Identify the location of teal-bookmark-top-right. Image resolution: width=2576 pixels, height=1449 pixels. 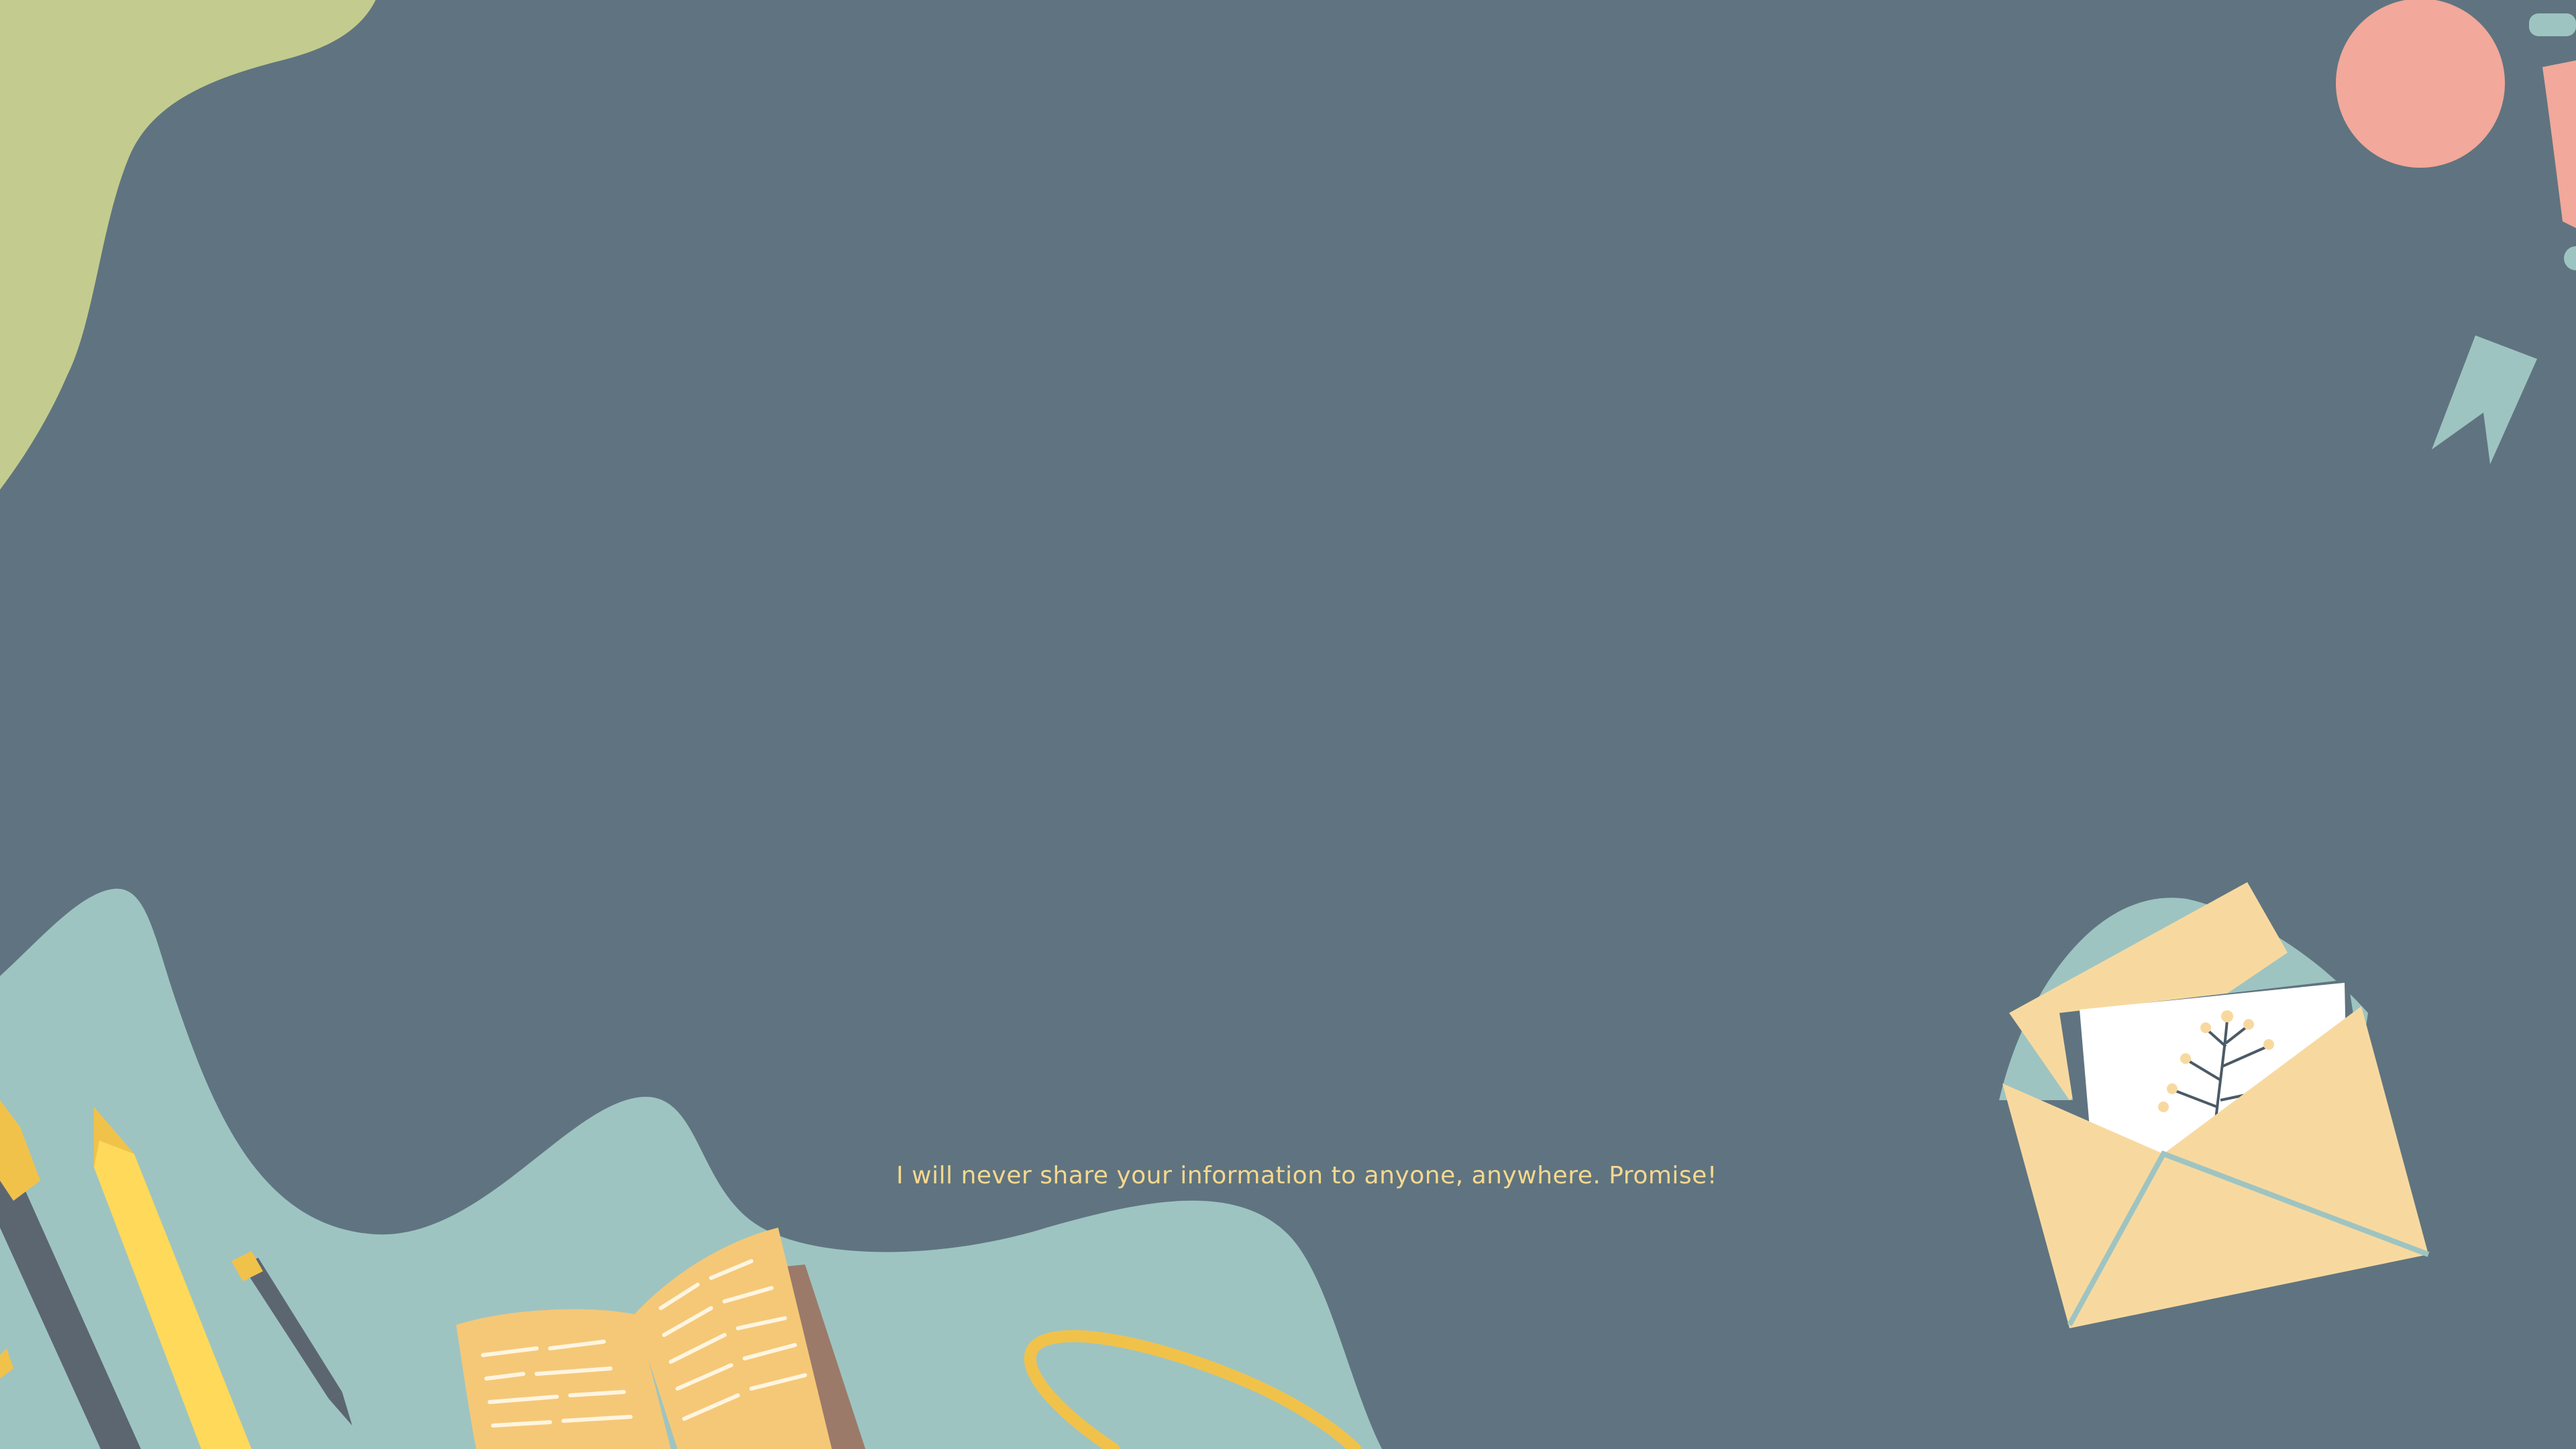
(2484, 399).